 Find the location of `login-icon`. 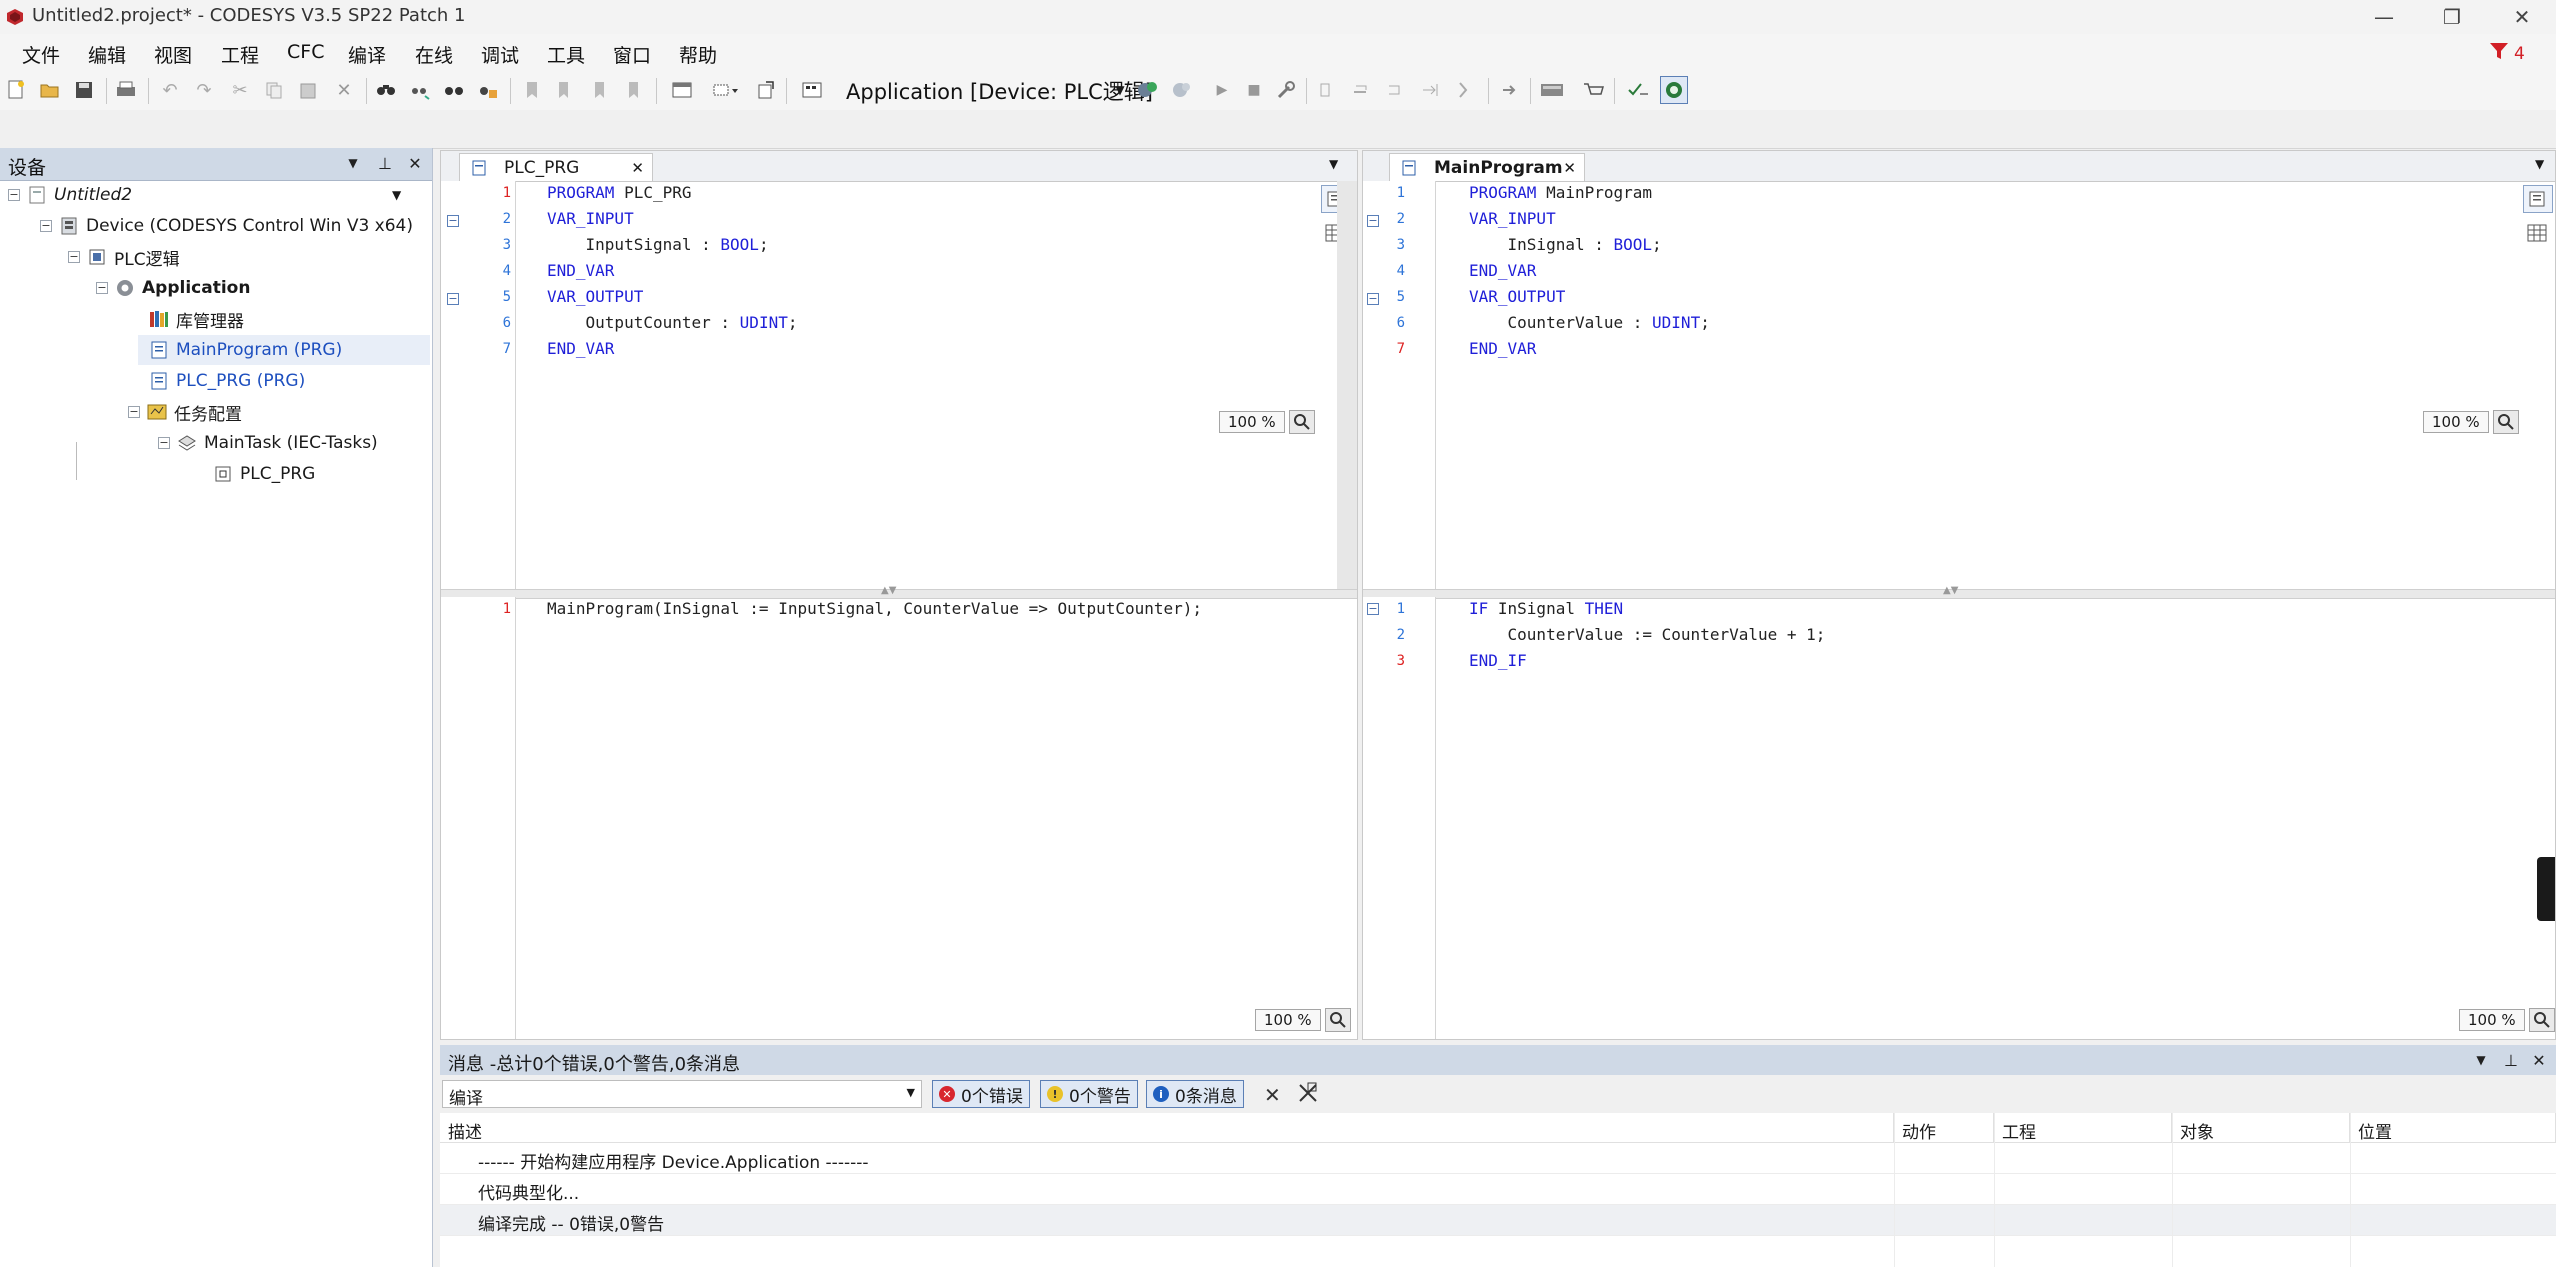

login-icon is located at coordinates (1148, 90).